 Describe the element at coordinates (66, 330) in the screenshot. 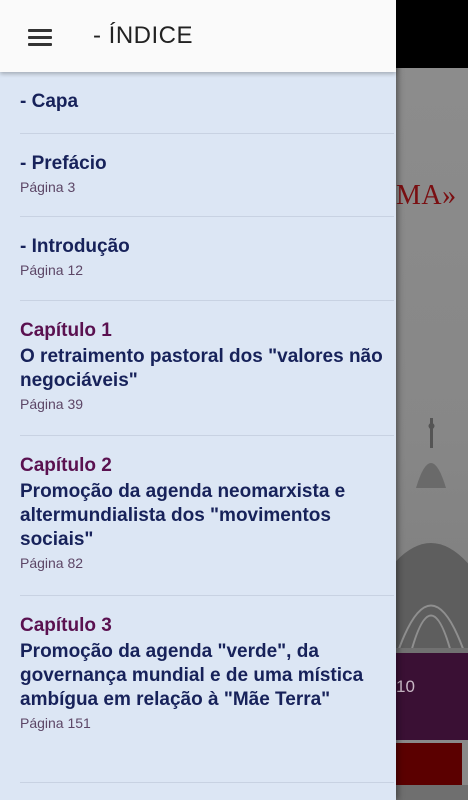

I see `toc-chapter-label: Capítulo 1` at that location.